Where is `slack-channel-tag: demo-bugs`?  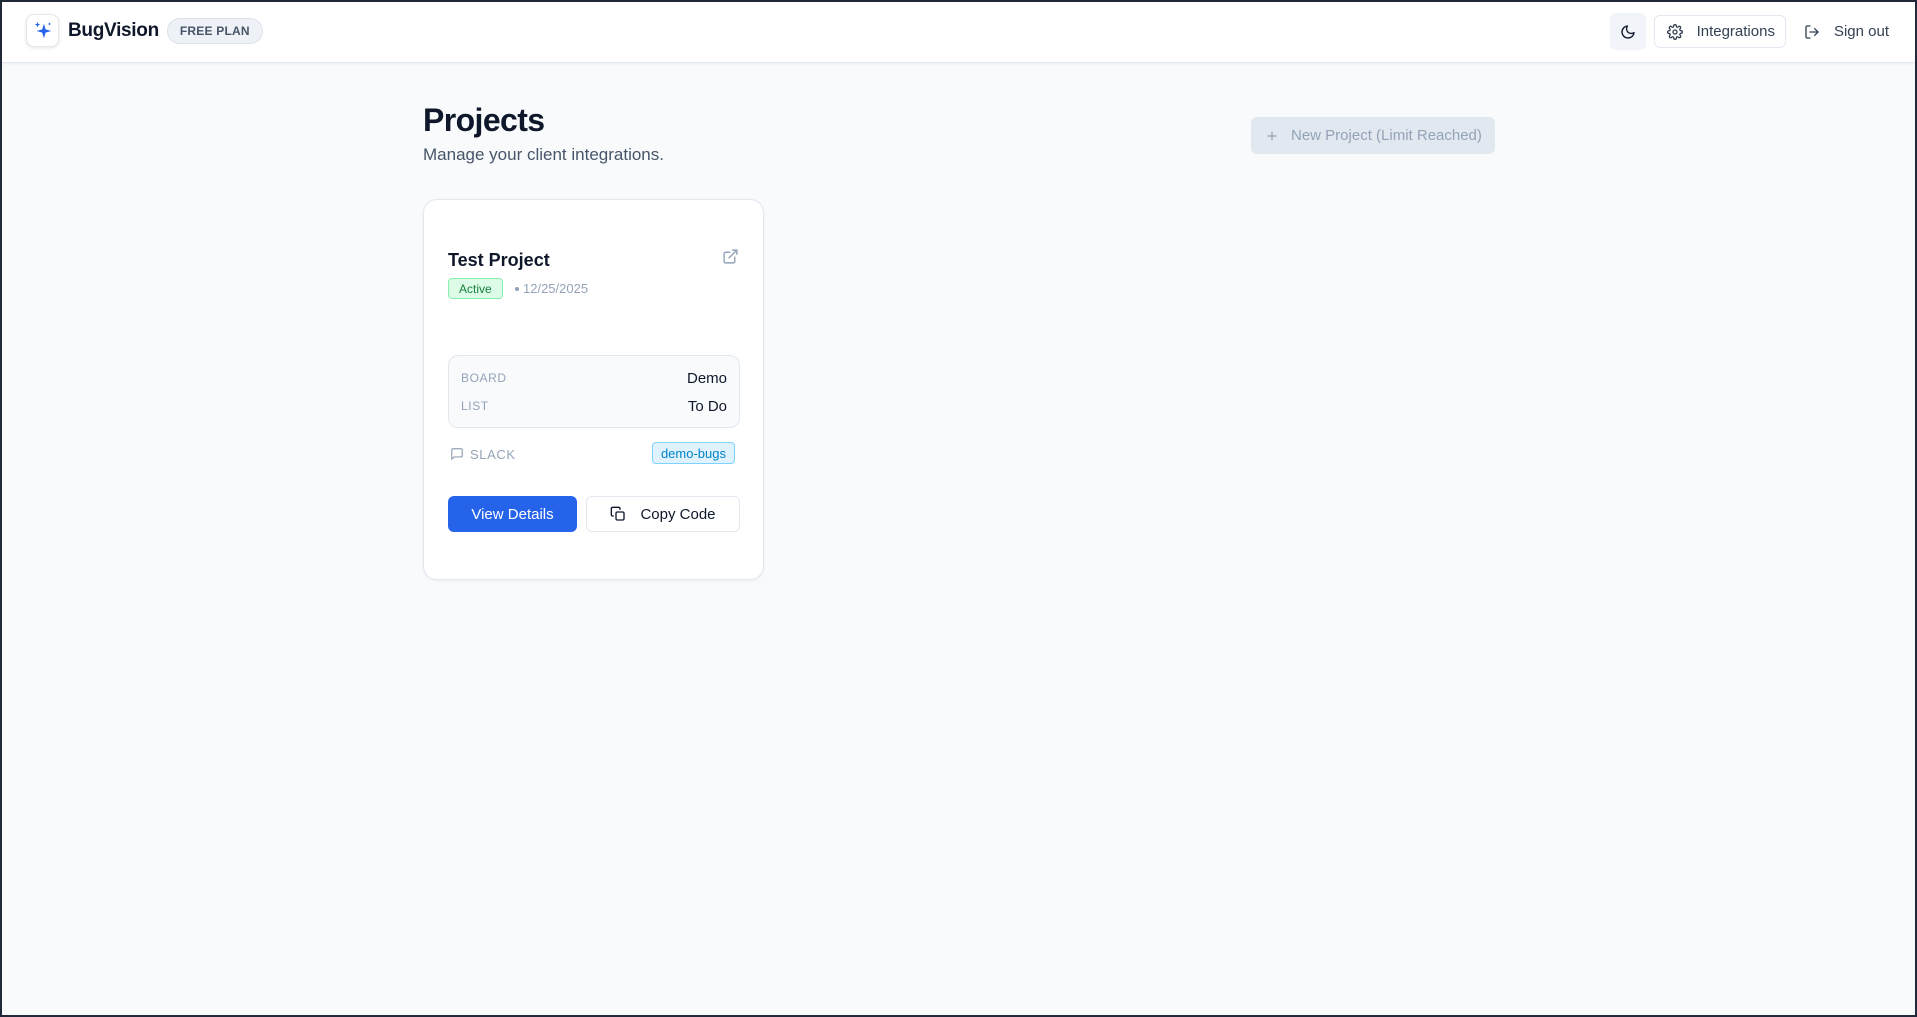 slack-channel-tag: demo-bugs is located at coordinates (693, 453).